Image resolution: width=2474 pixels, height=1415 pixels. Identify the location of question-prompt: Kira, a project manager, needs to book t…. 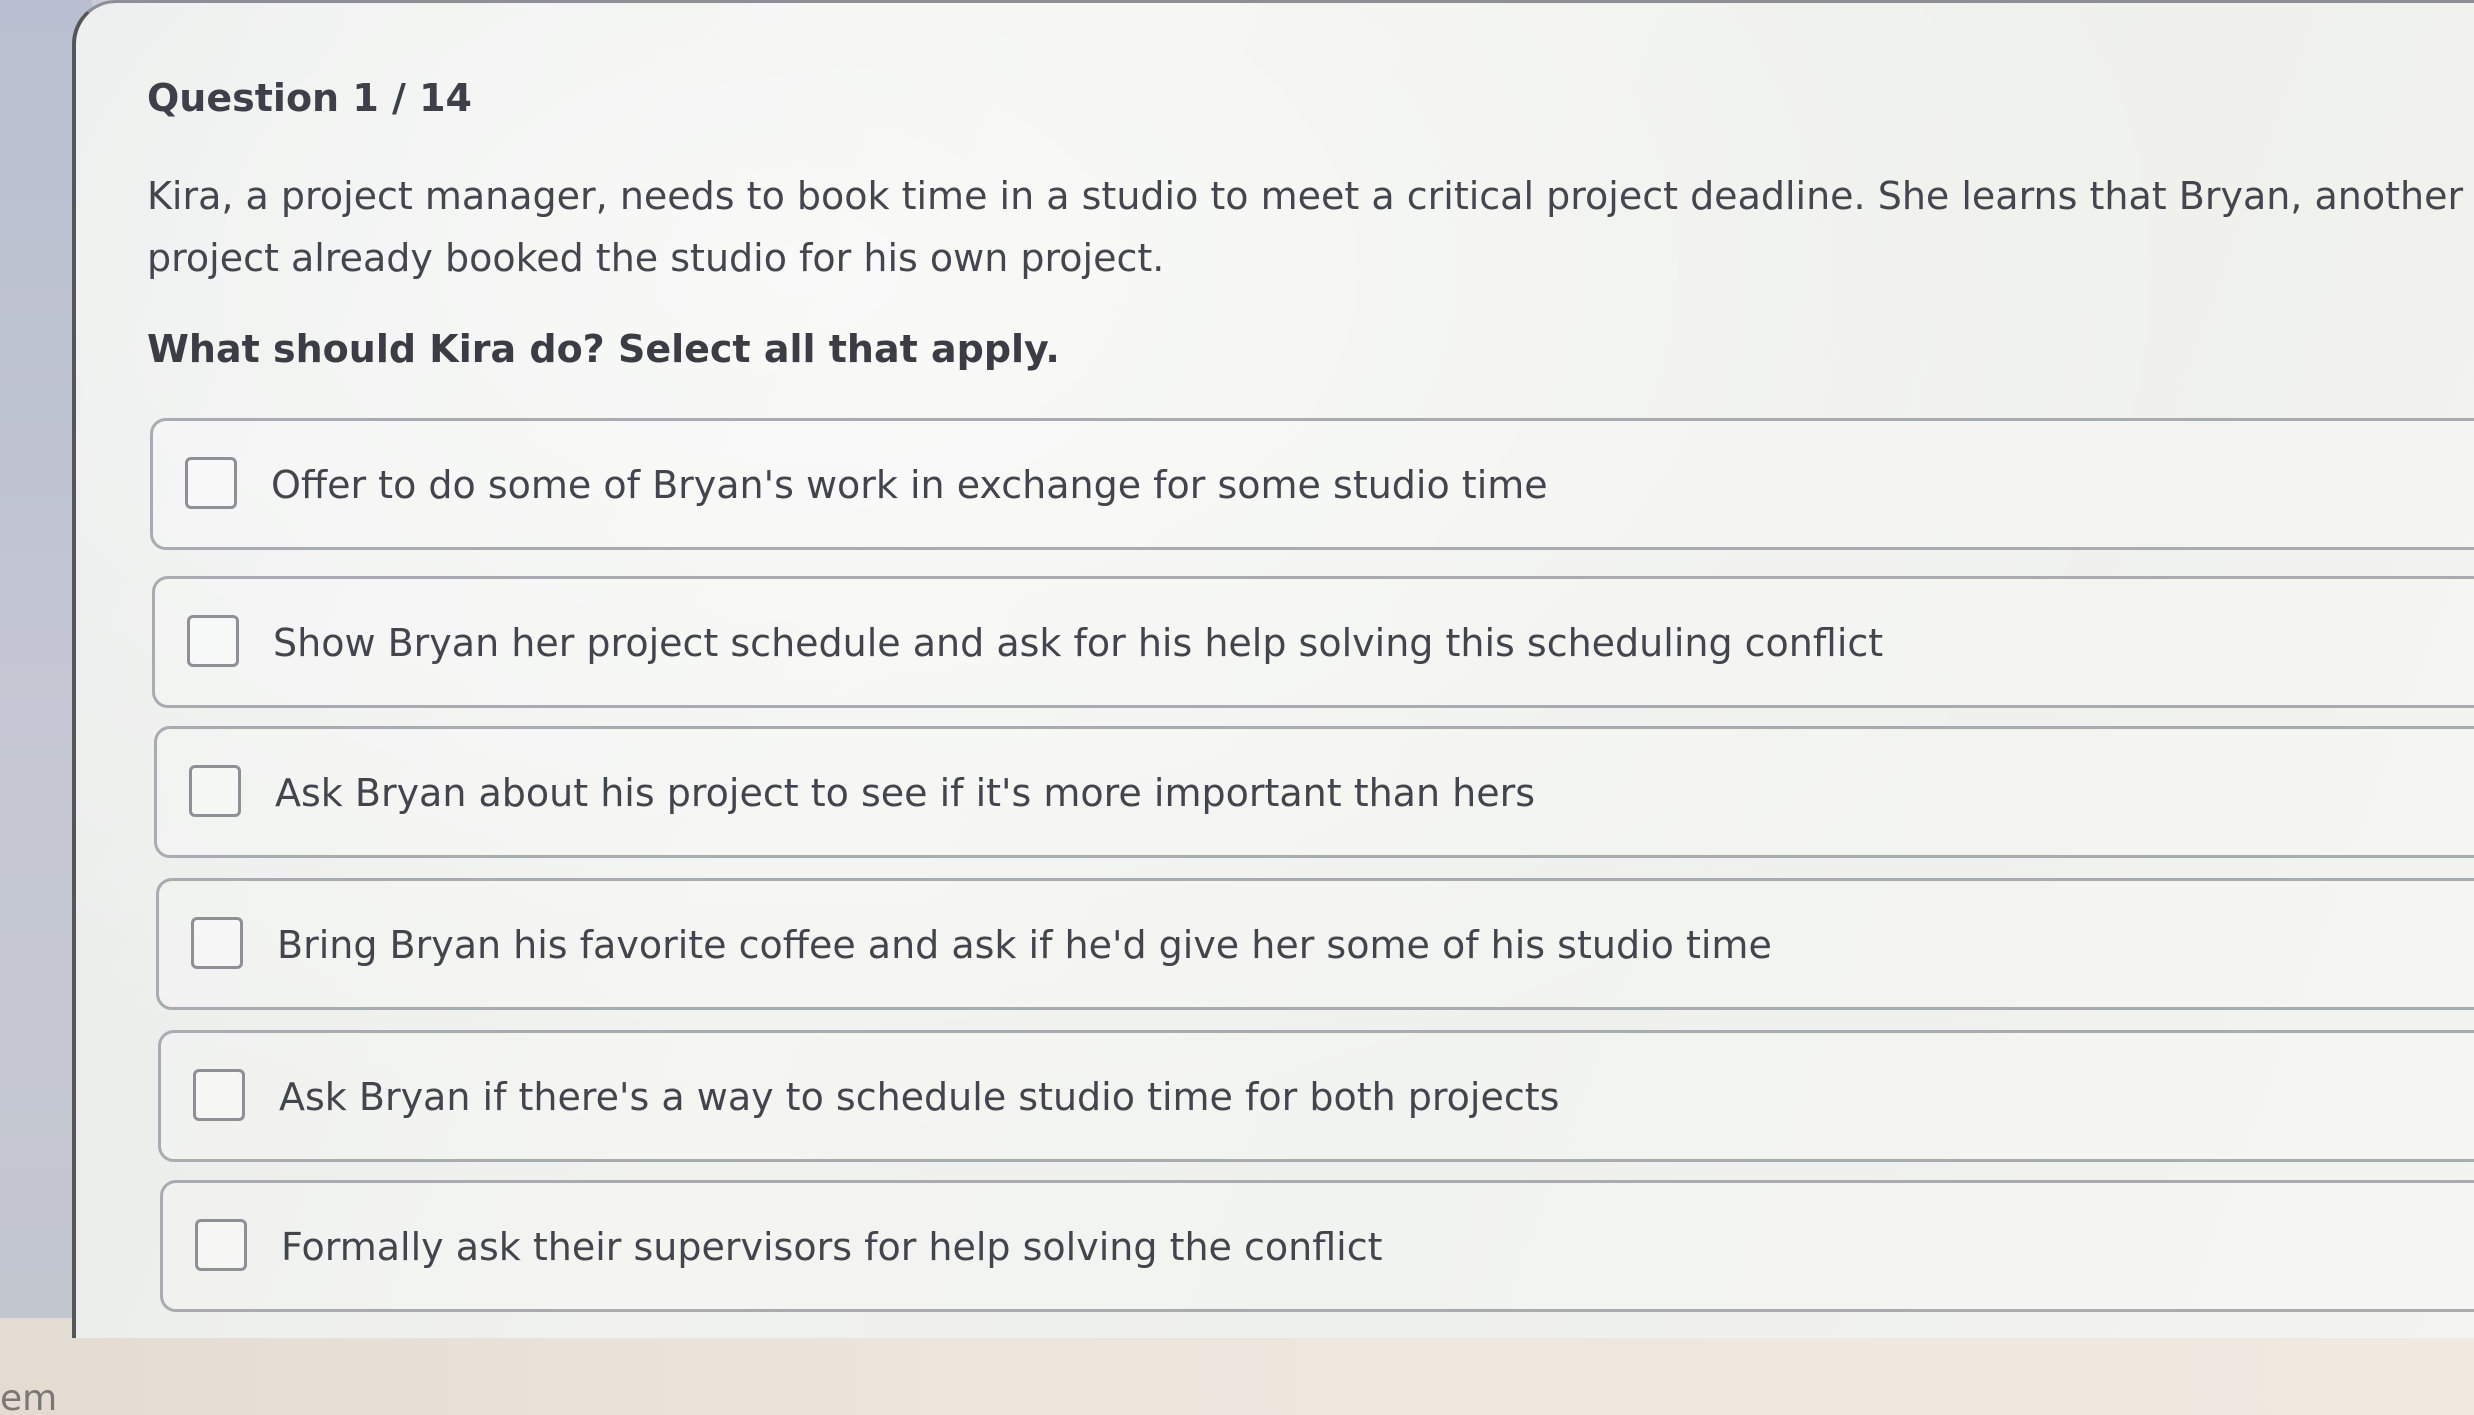
(1305, 227).